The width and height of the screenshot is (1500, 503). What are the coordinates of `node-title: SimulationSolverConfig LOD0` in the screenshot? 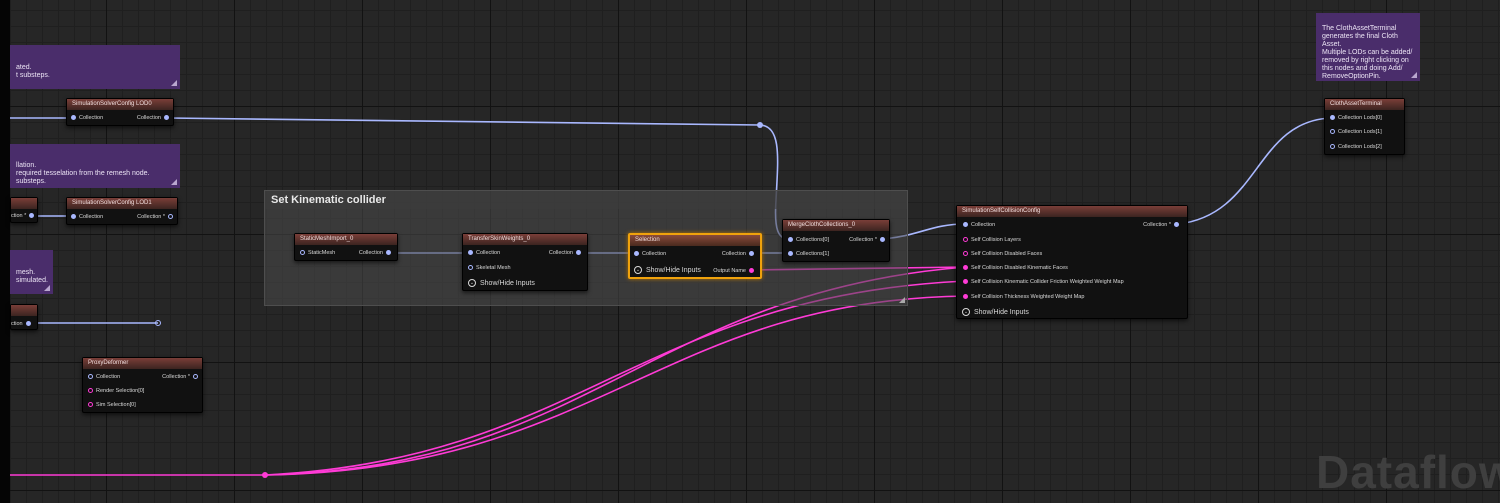 It's located at (120, 104).